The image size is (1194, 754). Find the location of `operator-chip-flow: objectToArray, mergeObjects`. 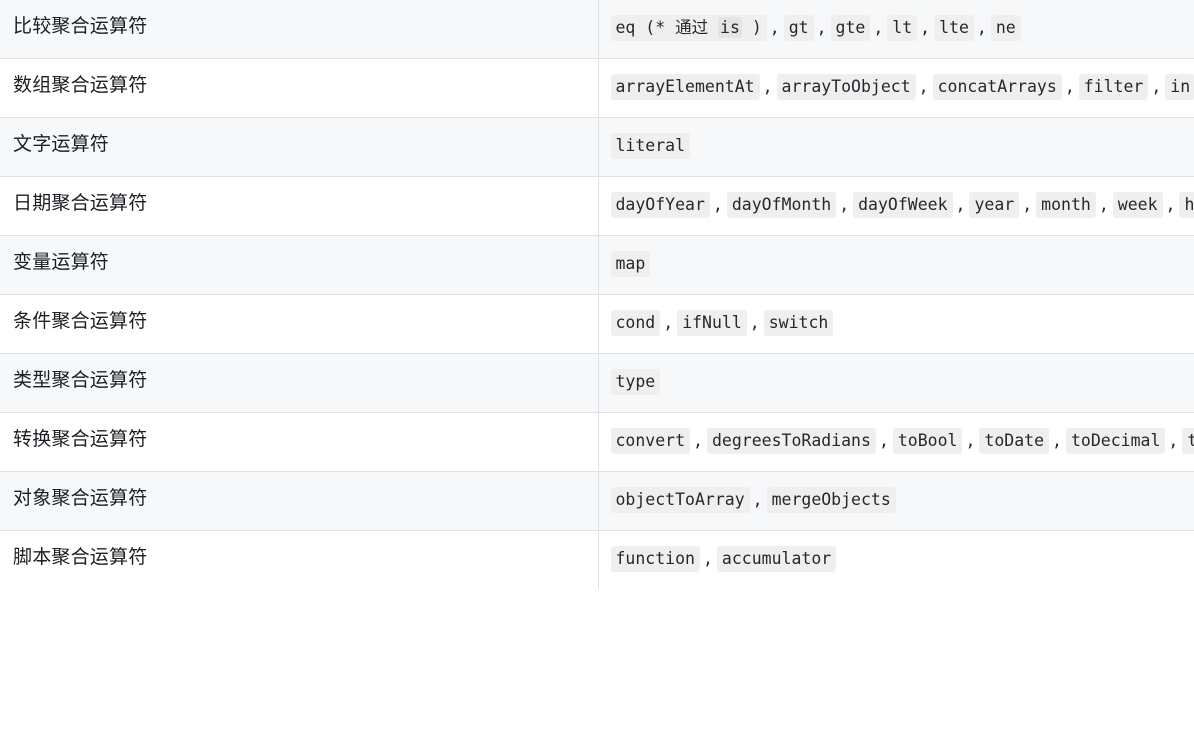

operator-chip-flow: objectToArray, mergeObjects is located at coordinates (753, 500).